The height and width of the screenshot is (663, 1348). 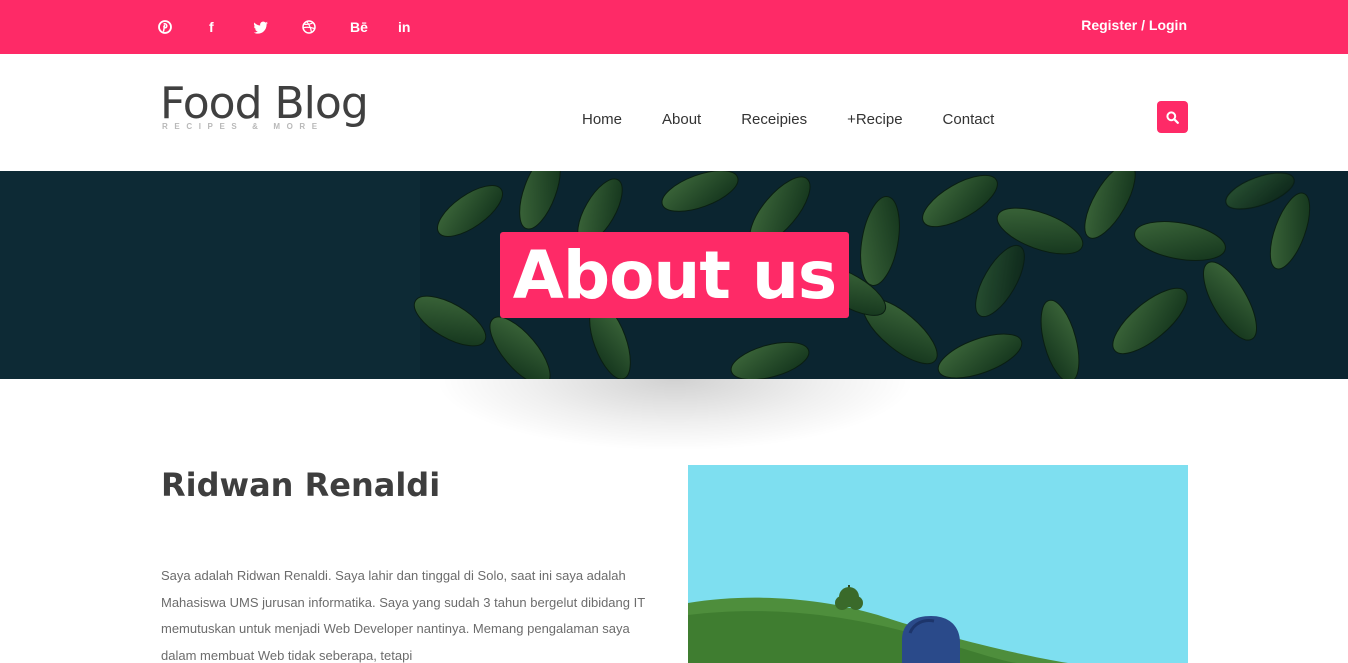 I want to click on hero-title-box: About us, so click(x=674, y=275).